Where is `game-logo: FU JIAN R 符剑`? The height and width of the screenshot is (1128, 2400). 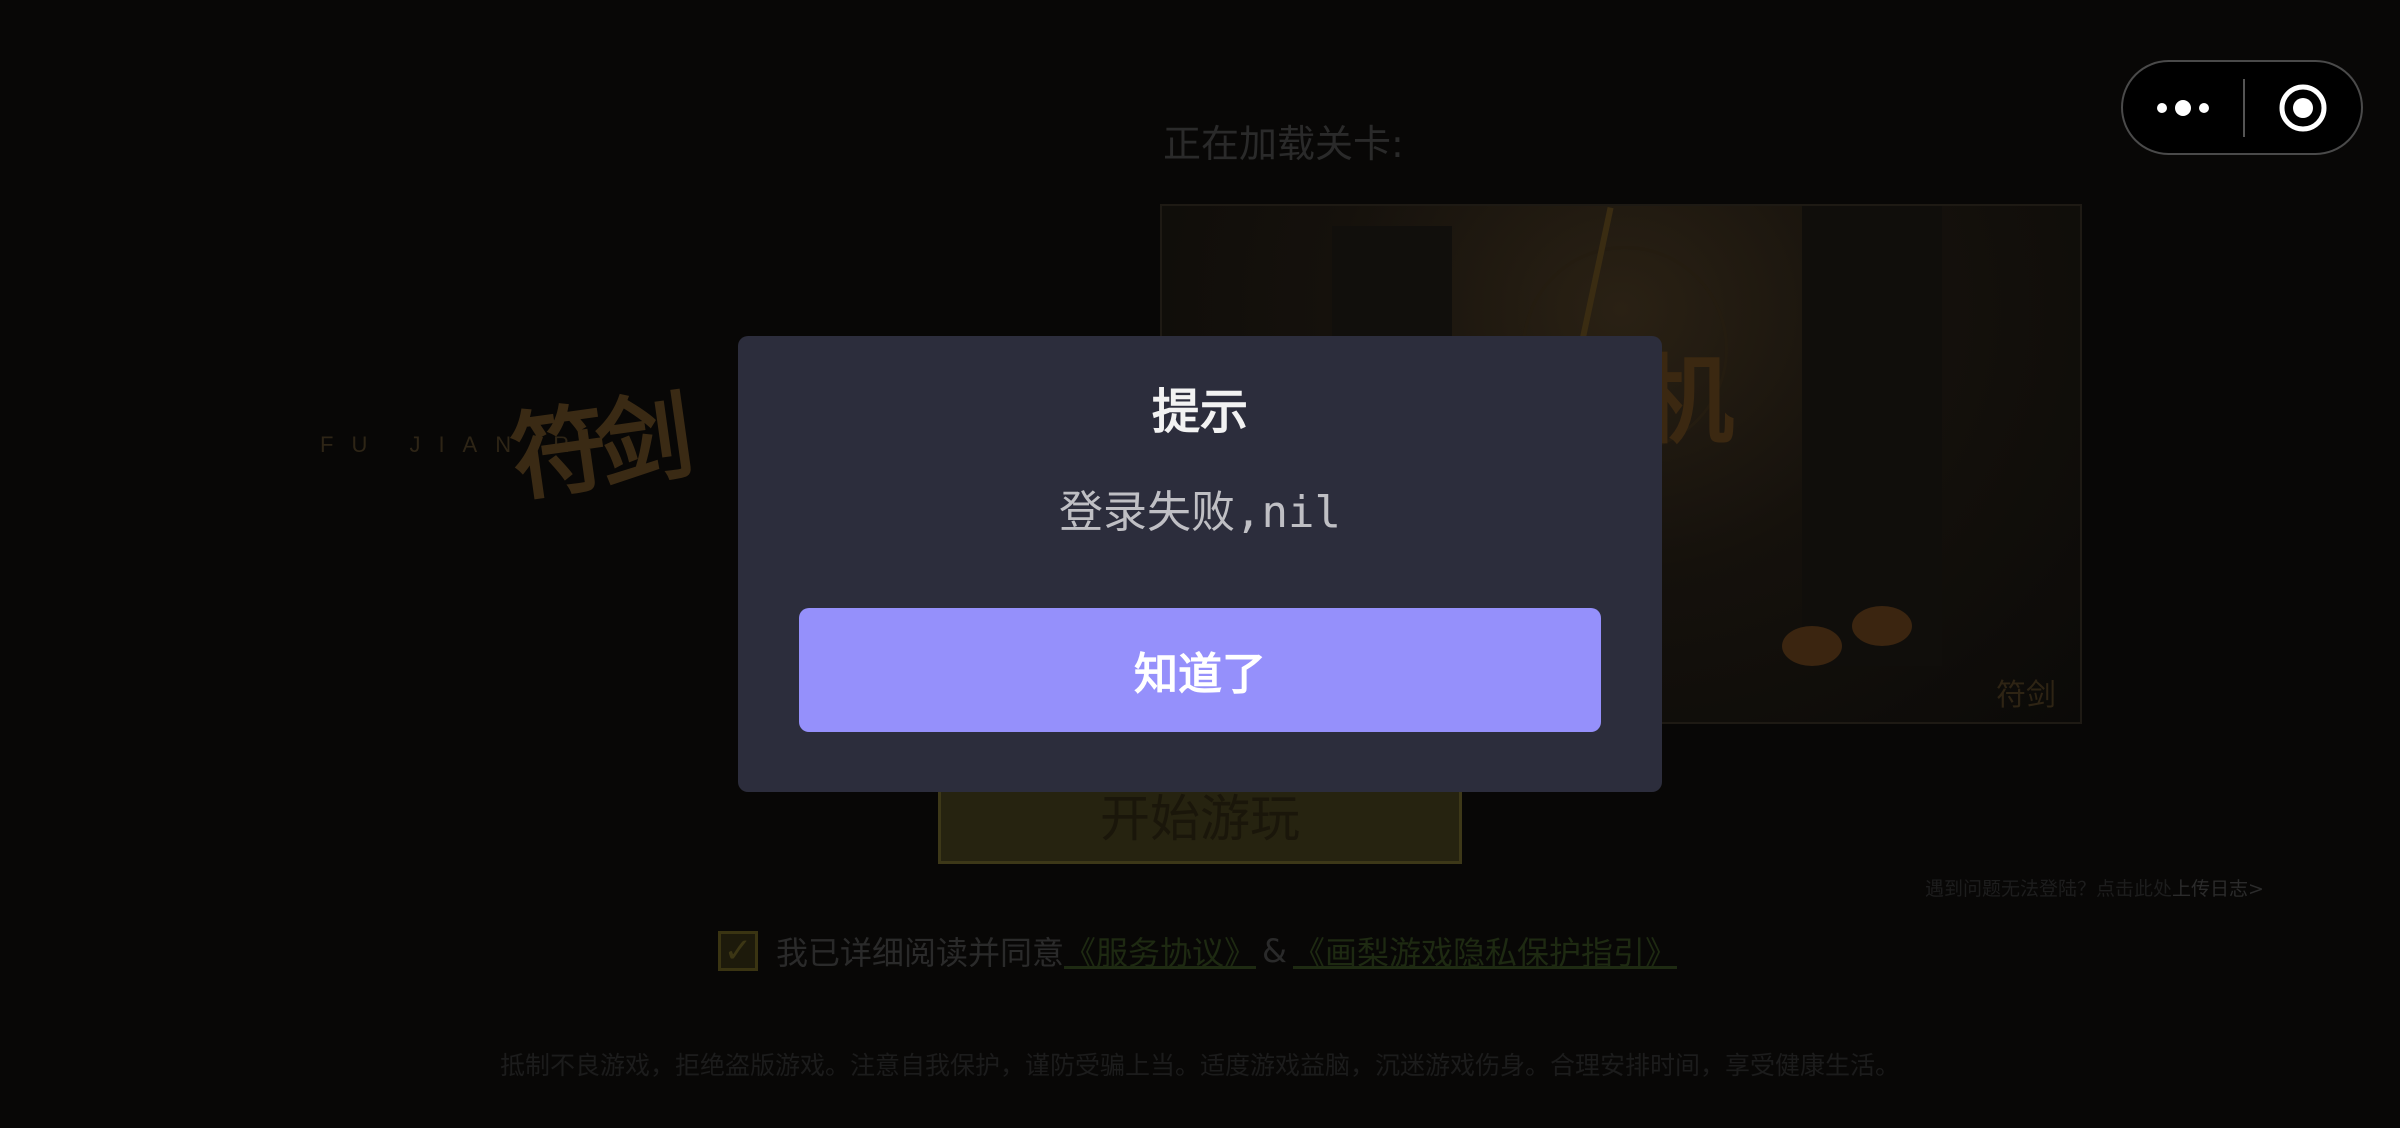
game-logo: FU JIAN R 符剑 is located at coordinates (530, 450).